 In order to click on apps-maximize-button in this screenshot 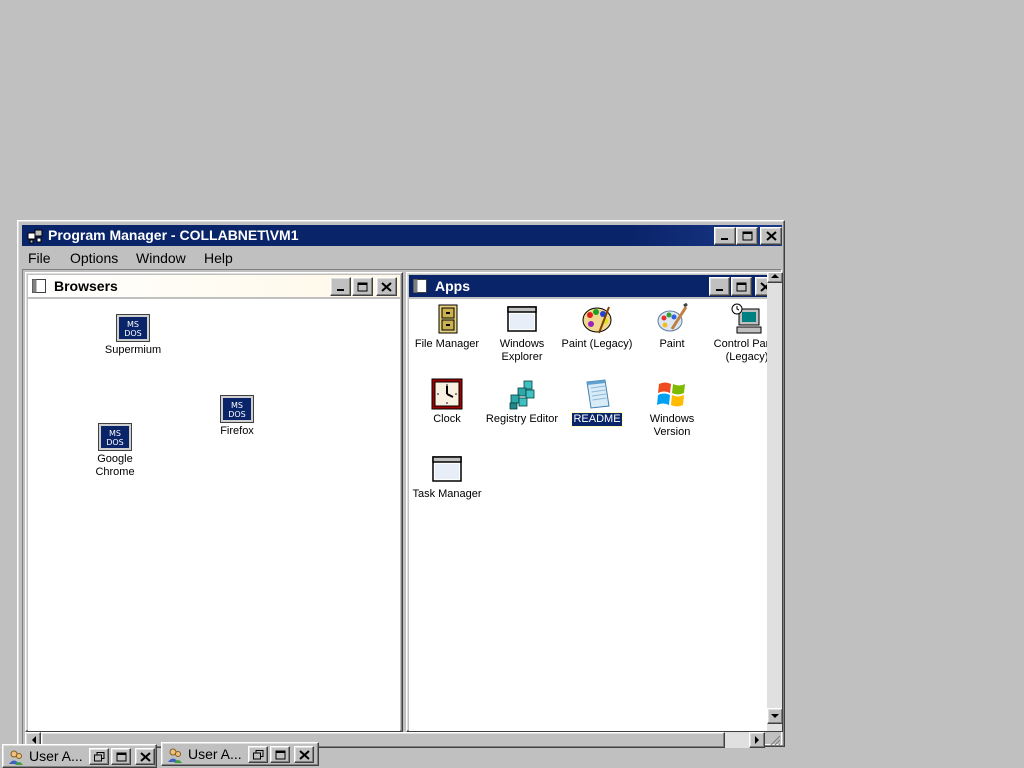, I will do `click(741, 286)`.